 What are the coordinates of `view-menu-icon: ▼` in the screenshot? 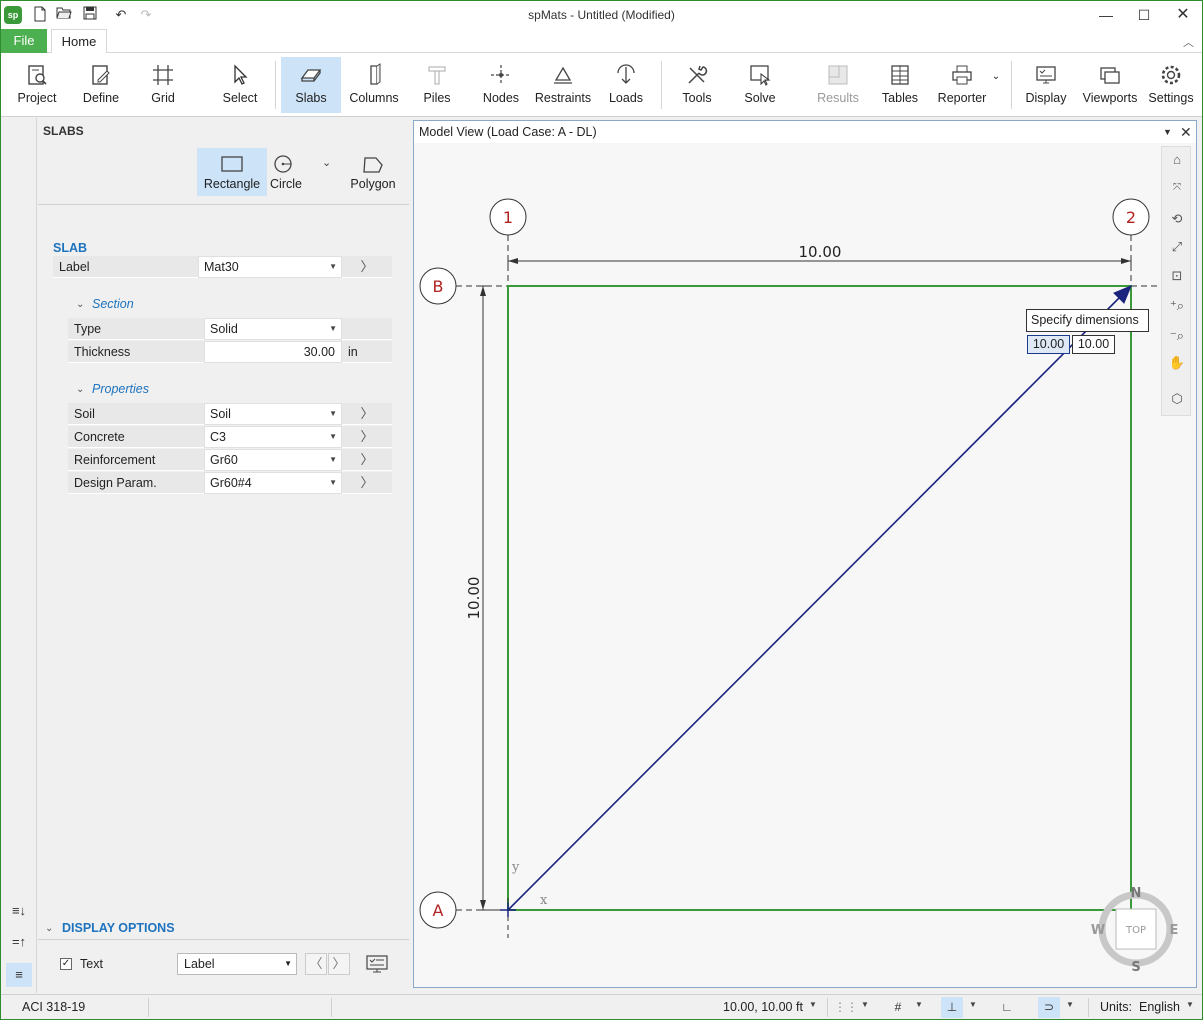 It's located at (1167, 132).